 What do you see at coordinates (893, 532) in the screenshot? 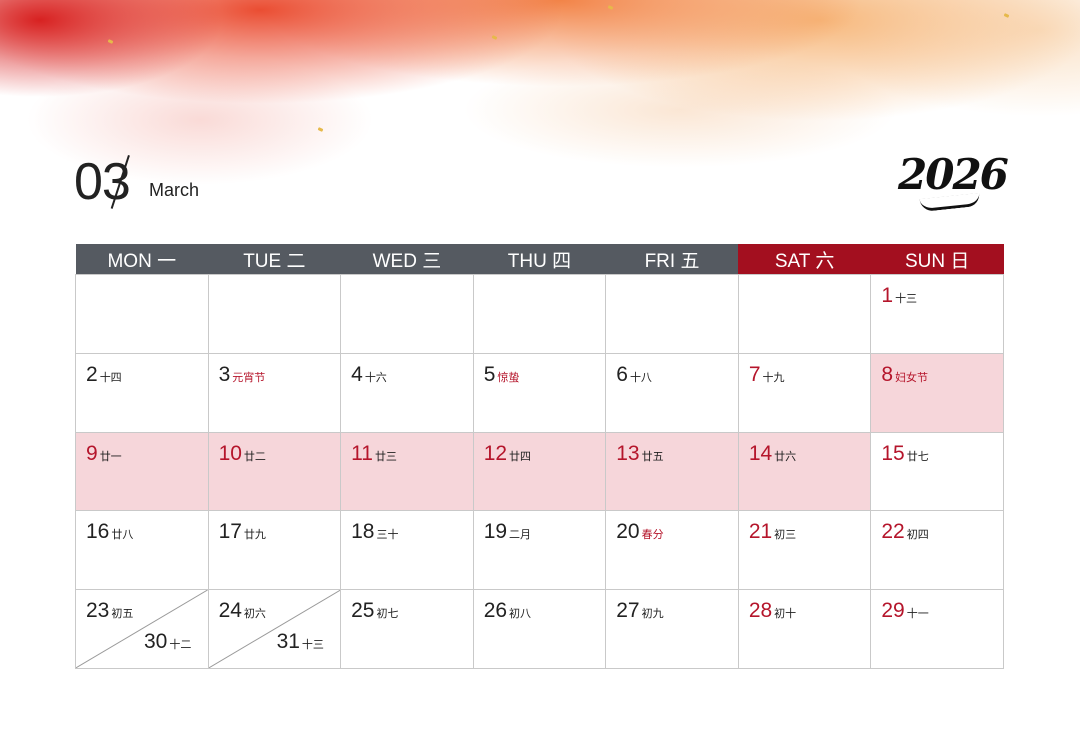
I see `day-number: 22` at bounding box center [893, 532].